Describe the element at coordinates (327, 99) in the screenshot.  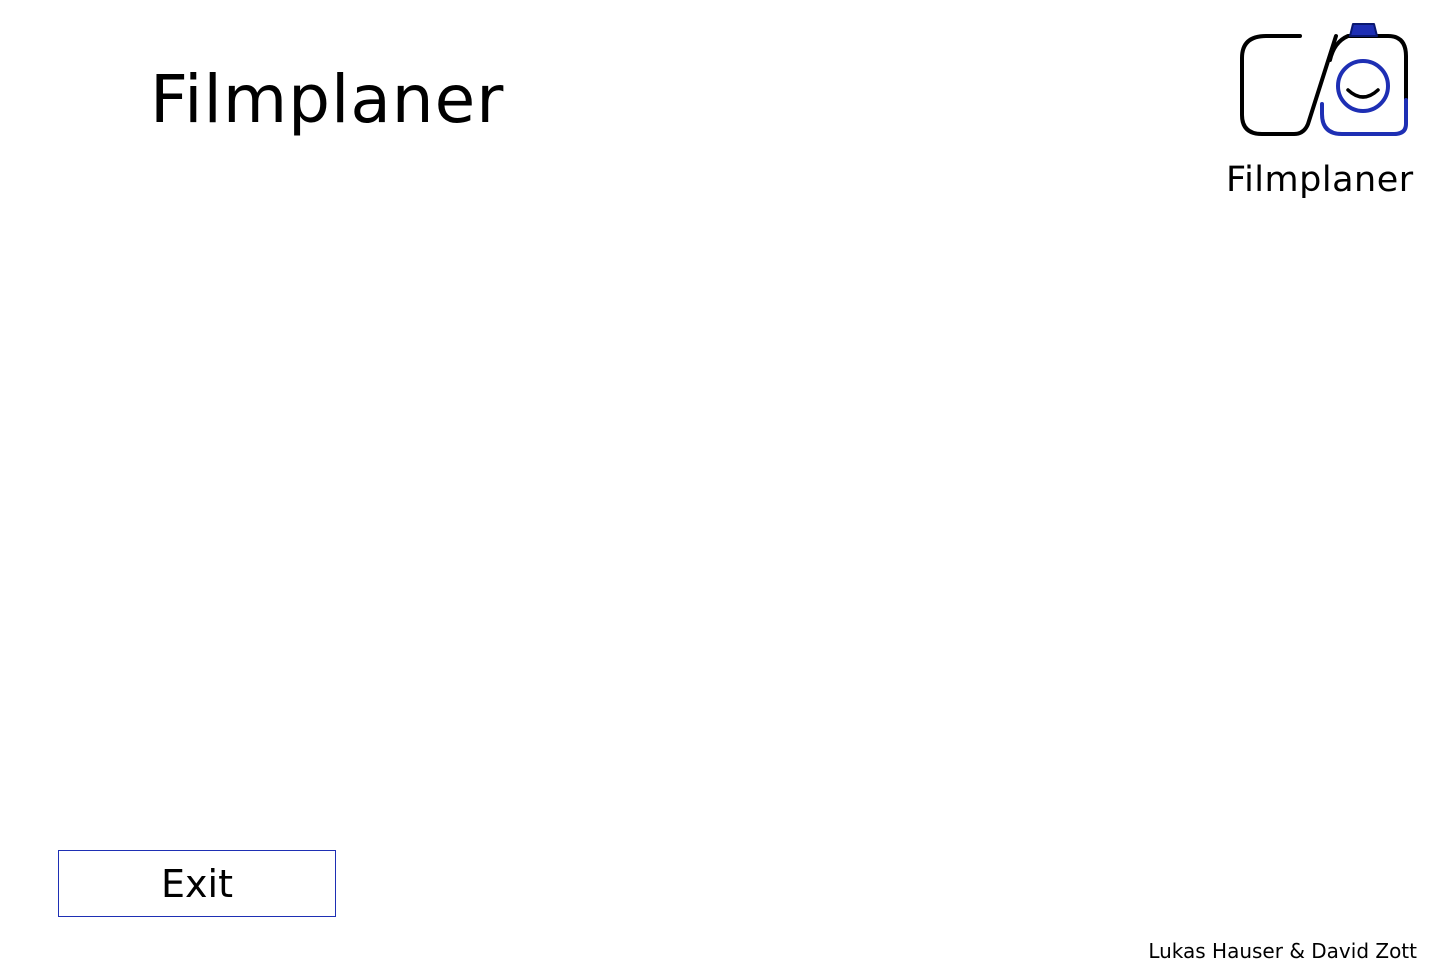
I see `page-title: Filmplaner` at that location.